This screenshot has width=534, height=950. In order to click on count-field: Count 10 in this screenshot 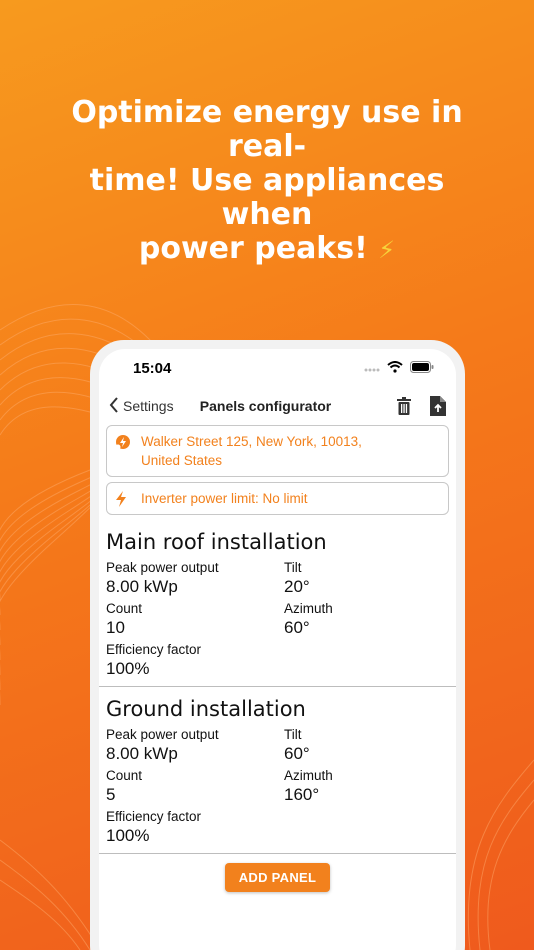, I will do `click(124, 619)`.